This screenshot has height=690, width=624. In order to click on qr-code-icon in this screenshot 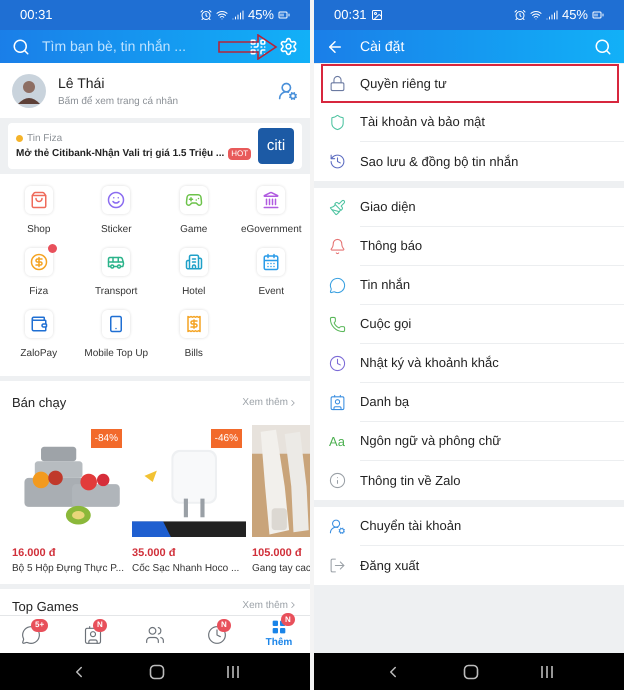, I will do `click(258, 47)`.